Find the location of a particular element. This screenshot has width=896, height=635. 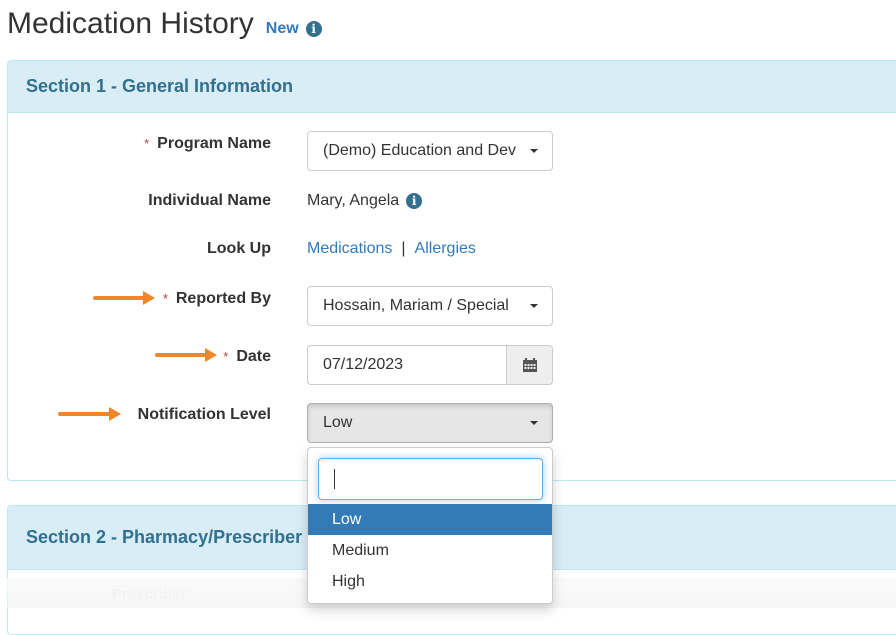

medications-link: Medications is located at coordinates (349, 249).